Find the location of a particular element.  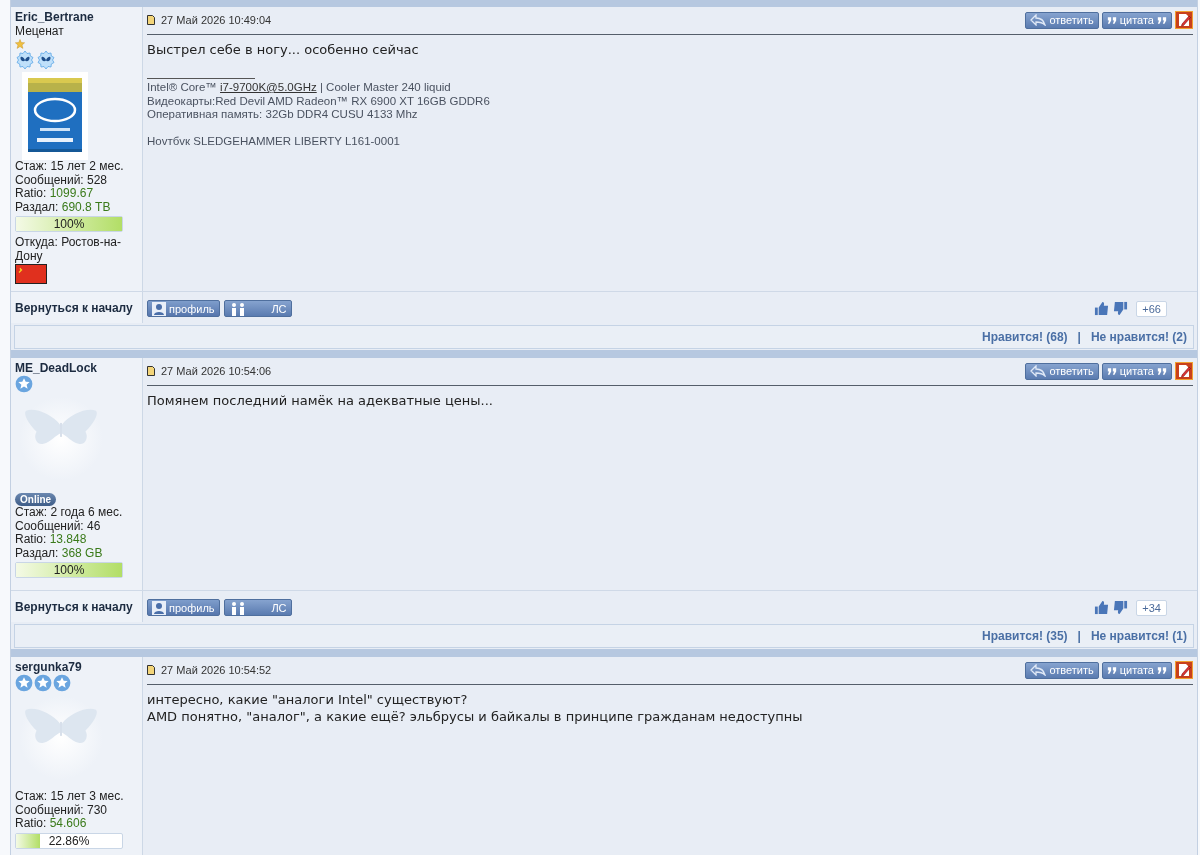

post-text: интересно, какие "аналоги Intel" существуют? is located at coordinates (308, 699).